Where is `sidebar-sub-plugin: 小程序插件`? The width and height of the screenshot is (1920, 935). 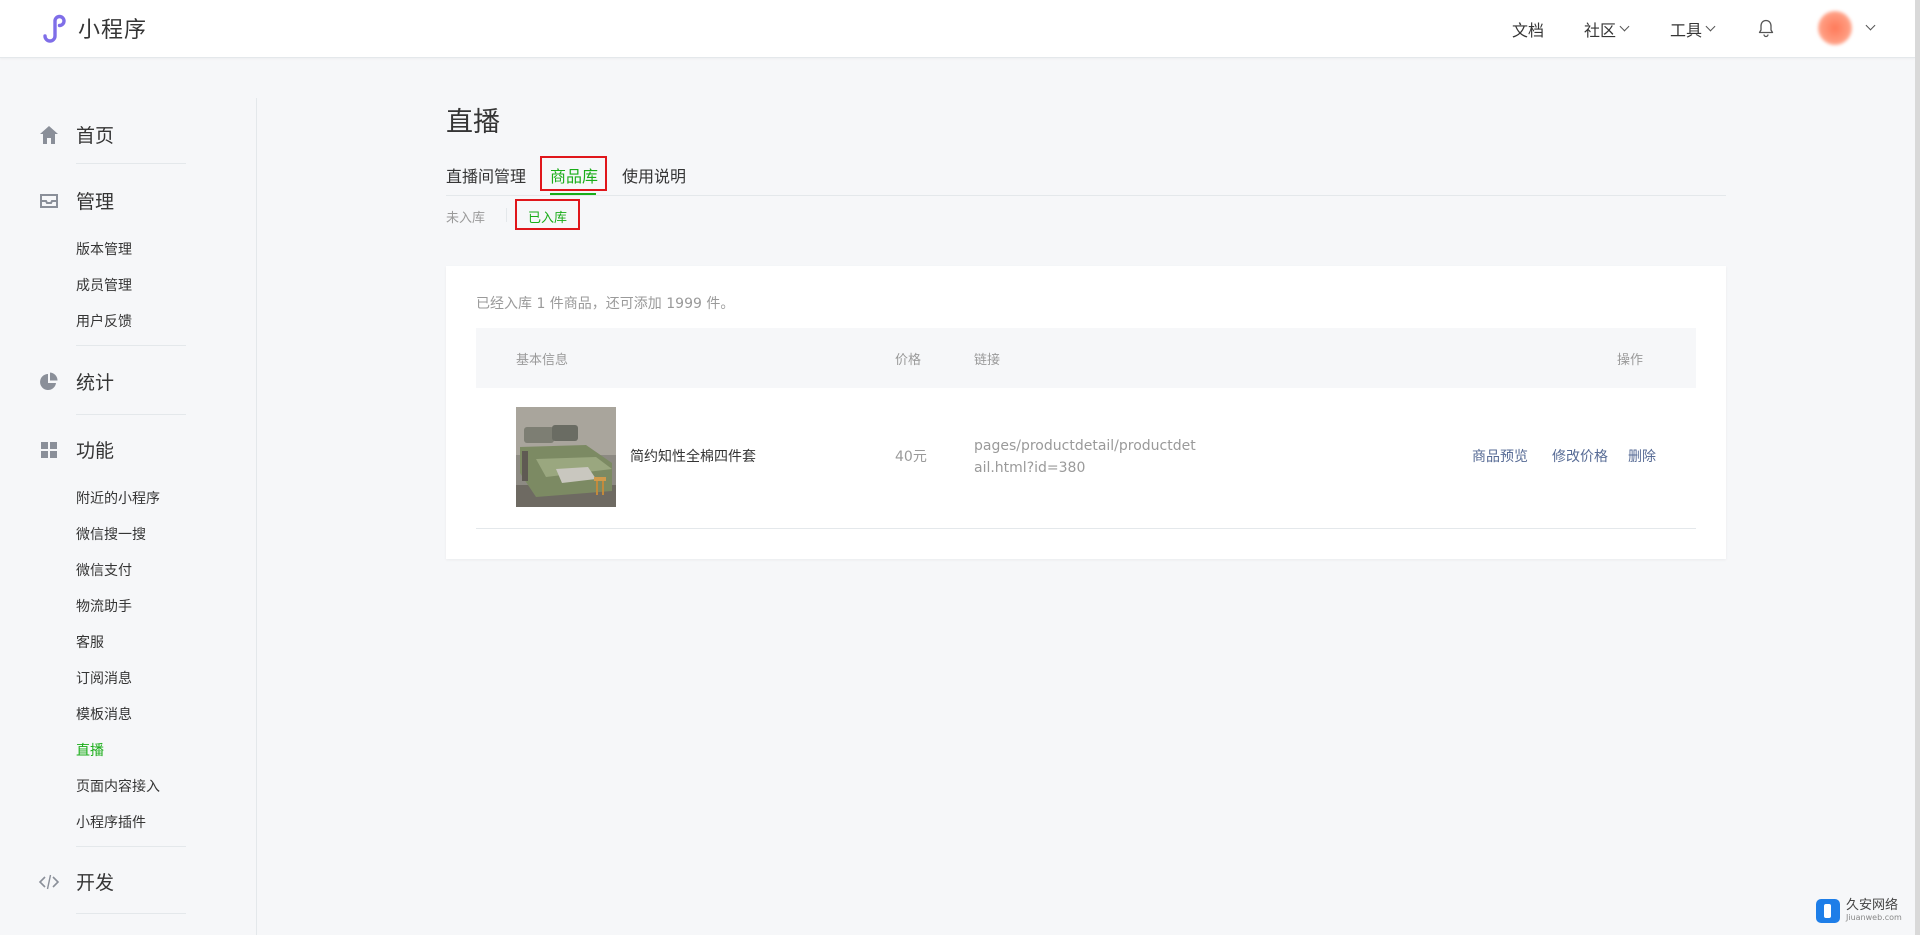
sidebar-sub-plugin: 小程序插件 is located at coordinates (111, 822).